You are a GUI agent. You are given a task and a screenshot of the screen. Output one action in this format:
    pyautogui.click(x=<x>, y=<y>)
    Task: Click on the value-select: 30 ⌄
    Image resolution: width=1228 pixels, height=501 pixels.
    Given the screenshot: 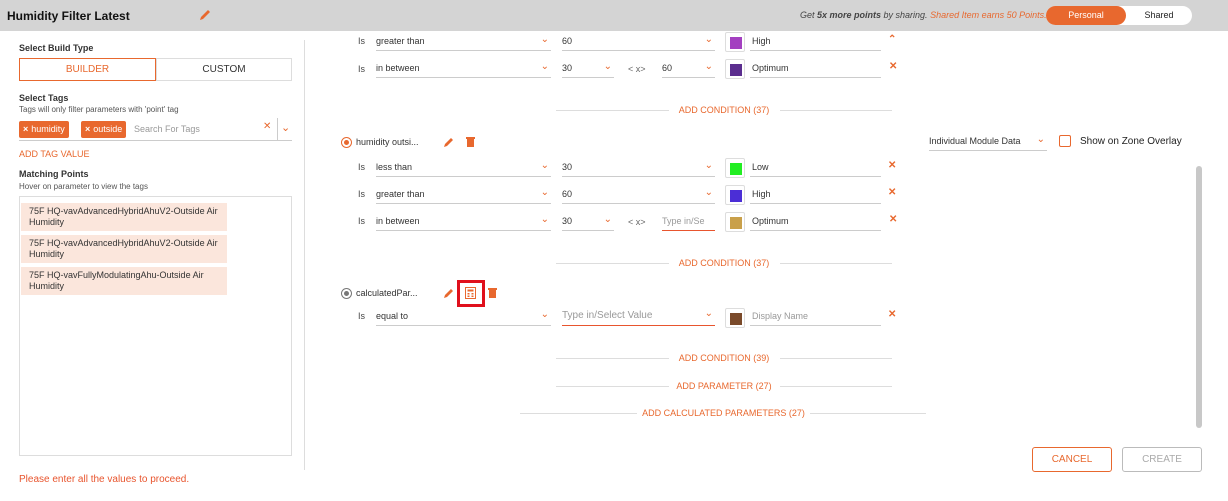 What is the action you would take?
    pyautogui.click(x=638, y=168)
    